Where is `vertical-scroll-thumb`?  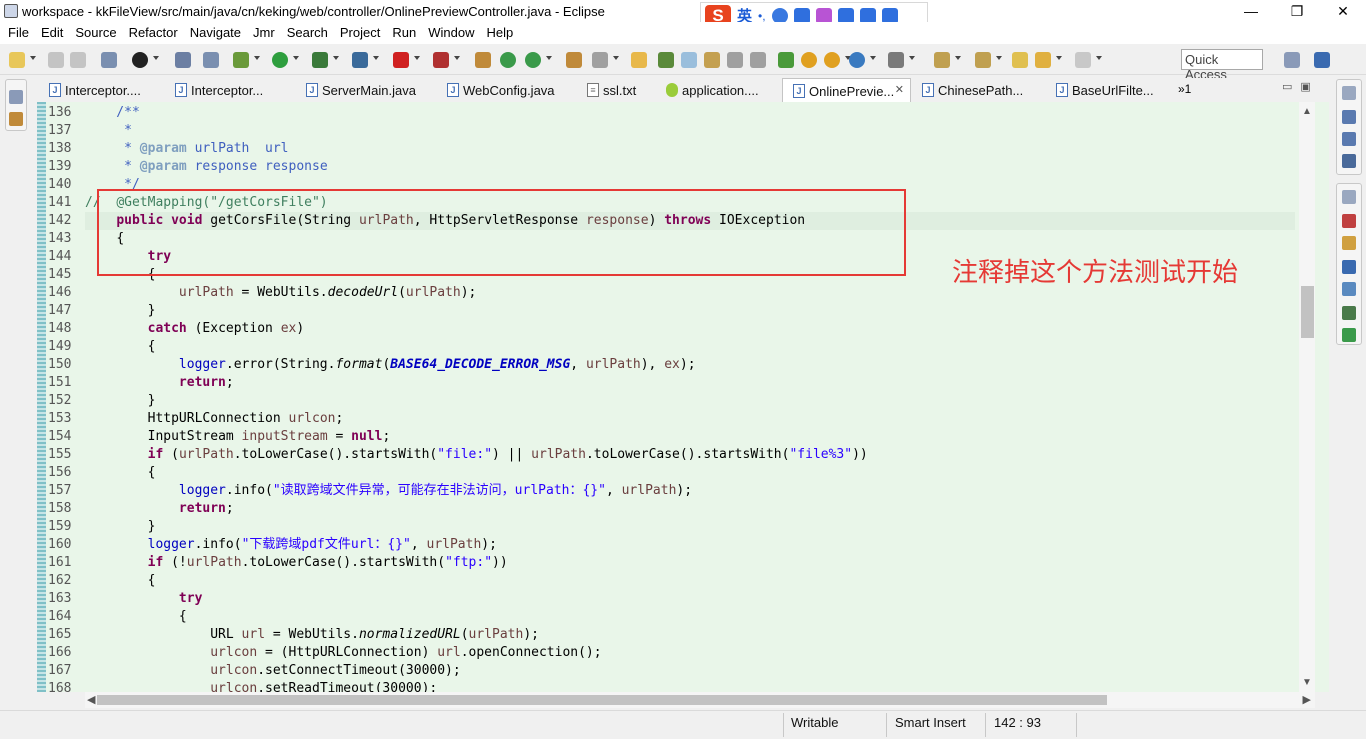 vertical-scroll-thumb is located at coordinates (1307, 312).